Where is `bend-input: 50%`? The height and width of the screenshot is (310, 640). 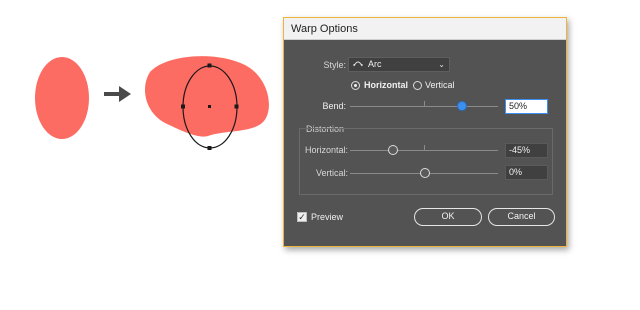
bend-input: 50% is located at coordinates (526, 106).